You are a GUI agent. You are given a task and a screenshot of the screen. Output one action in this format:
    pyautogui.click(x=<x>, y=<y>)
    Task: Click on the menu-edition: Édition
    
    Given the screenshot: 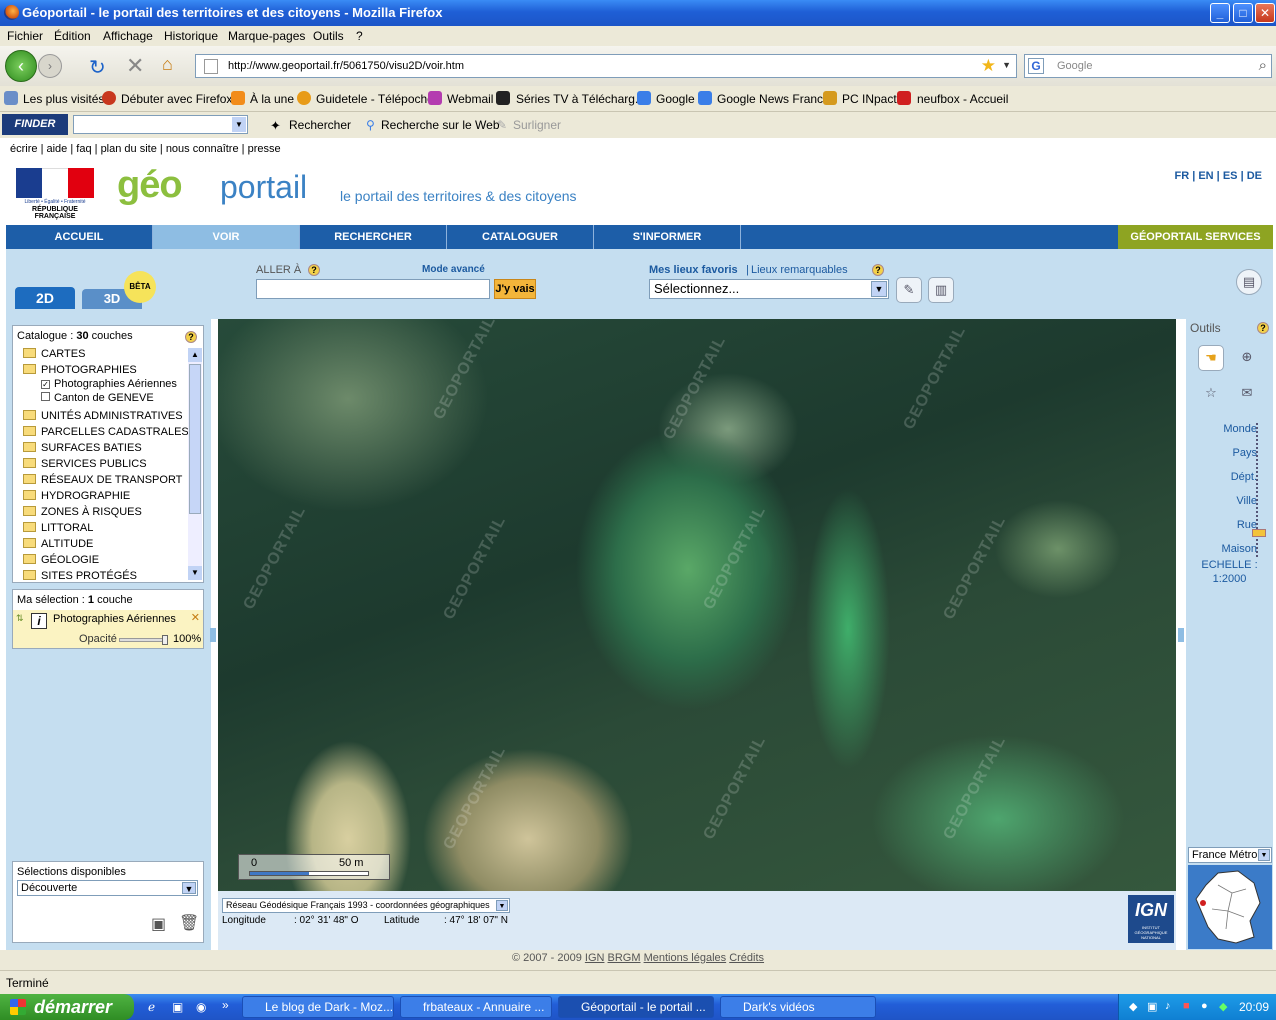 What is the action you would take?
    pyautogui.click(x=72, y=36)
    